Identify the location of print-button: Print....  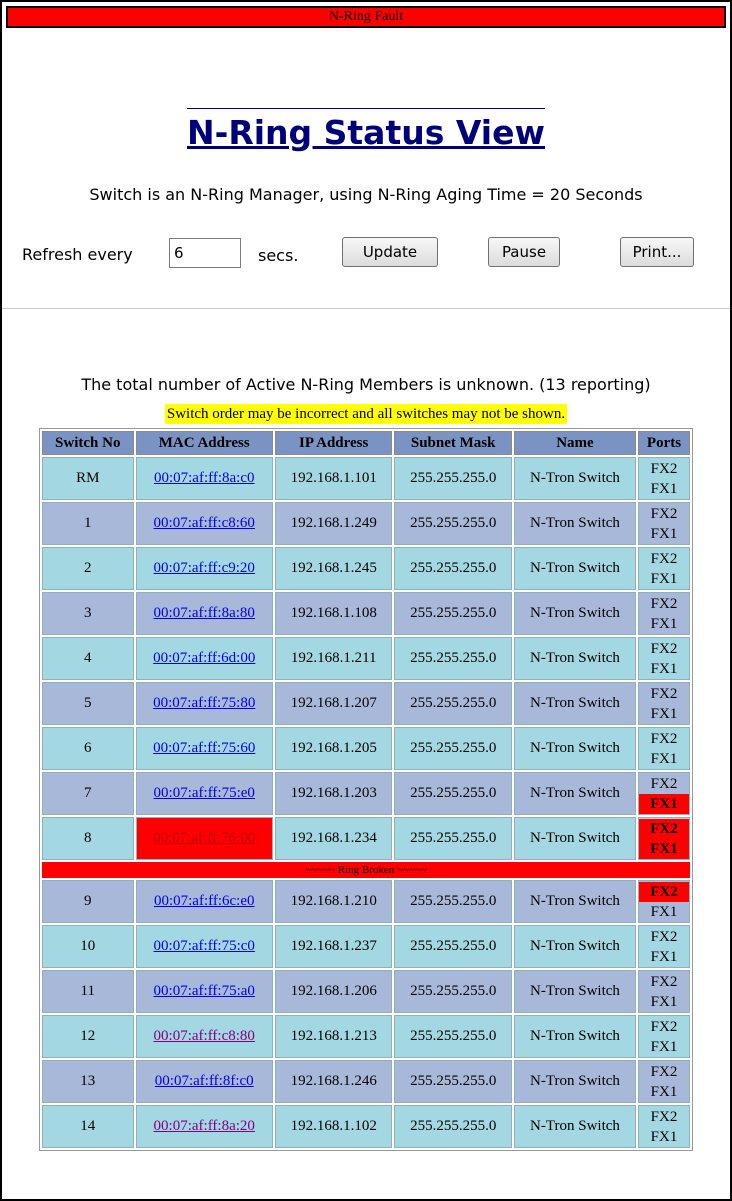
(657, 252).